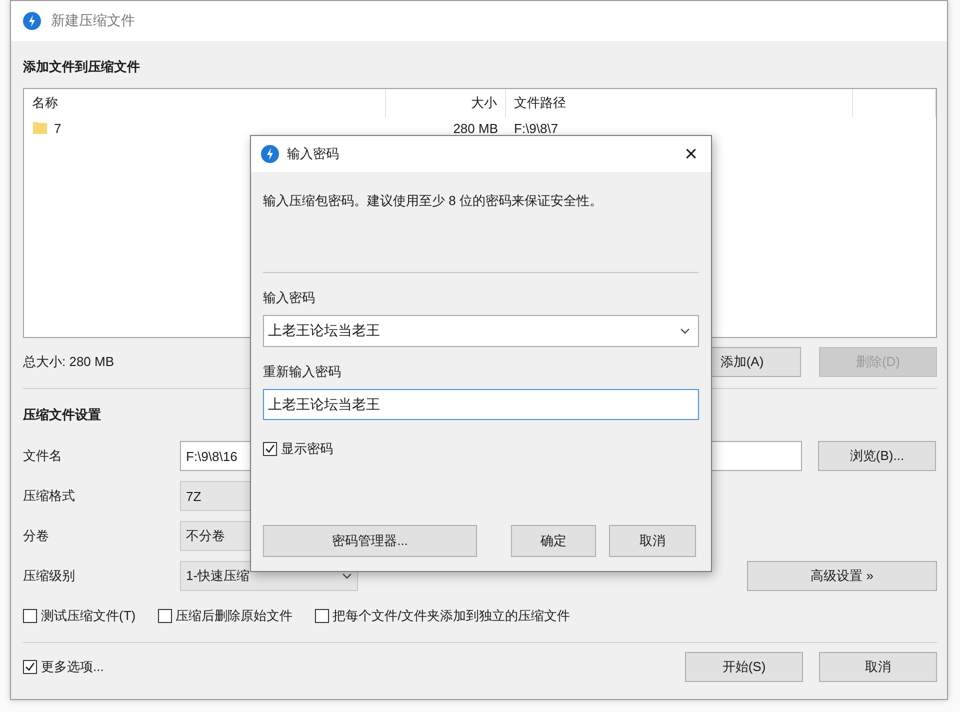 Image resolution: width=960 pixels, height=712 pixels. What do you see at coordinates (49, 576) in the screenshot?
I see `field-label: 压缩级别` at bounding box center [49, 576].